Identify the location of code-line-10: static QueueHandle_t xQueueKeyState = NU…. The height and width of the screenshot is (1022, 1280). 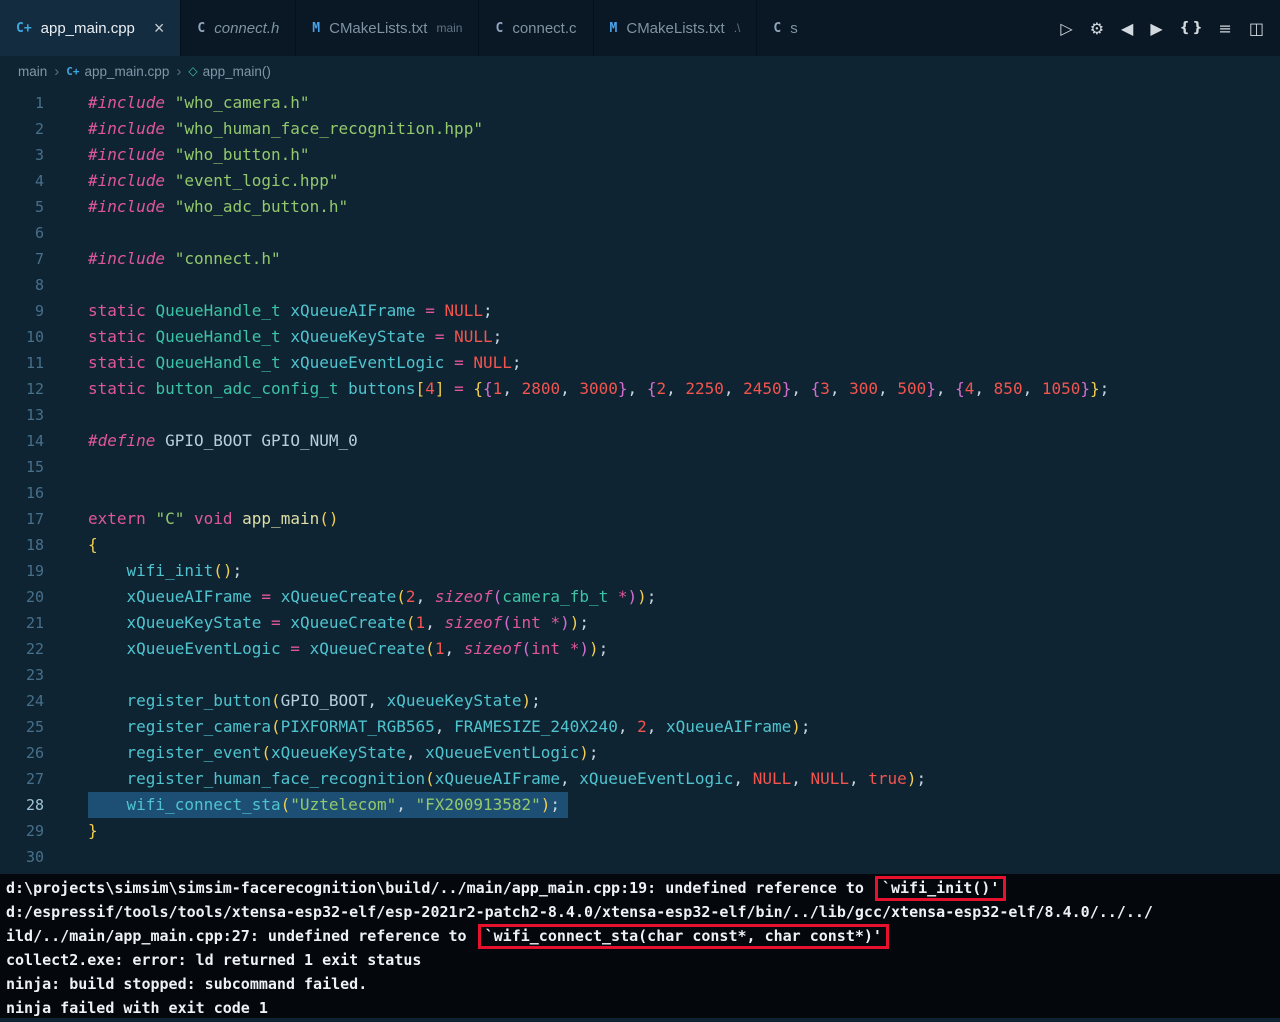
(684, 337).